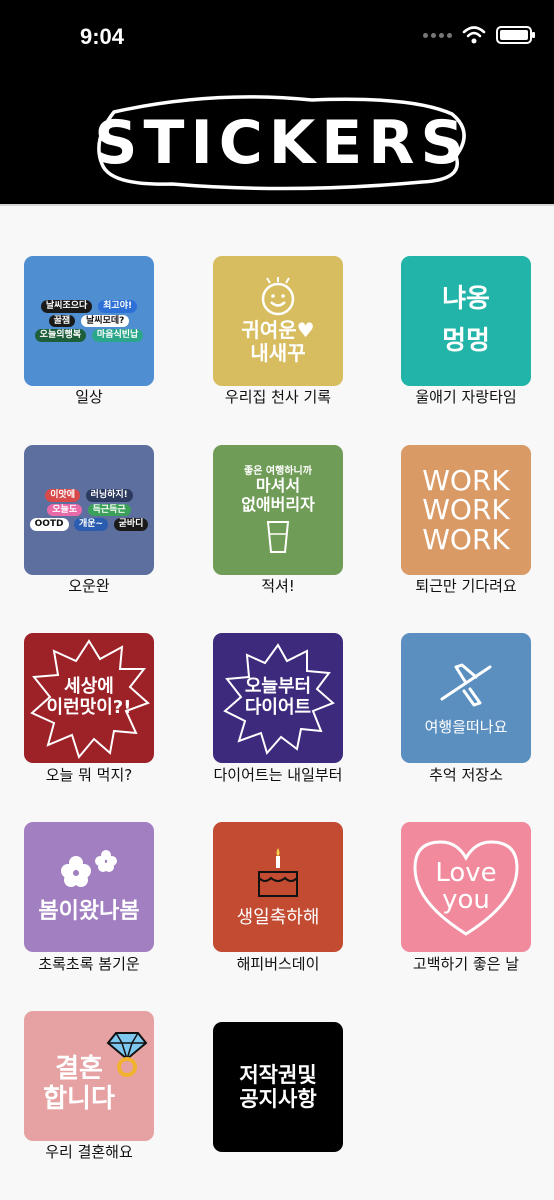  I want to click on sticker-pack-drinks: 좋은 여행하니까 마셔서 없애버리자, so click(278, 510).